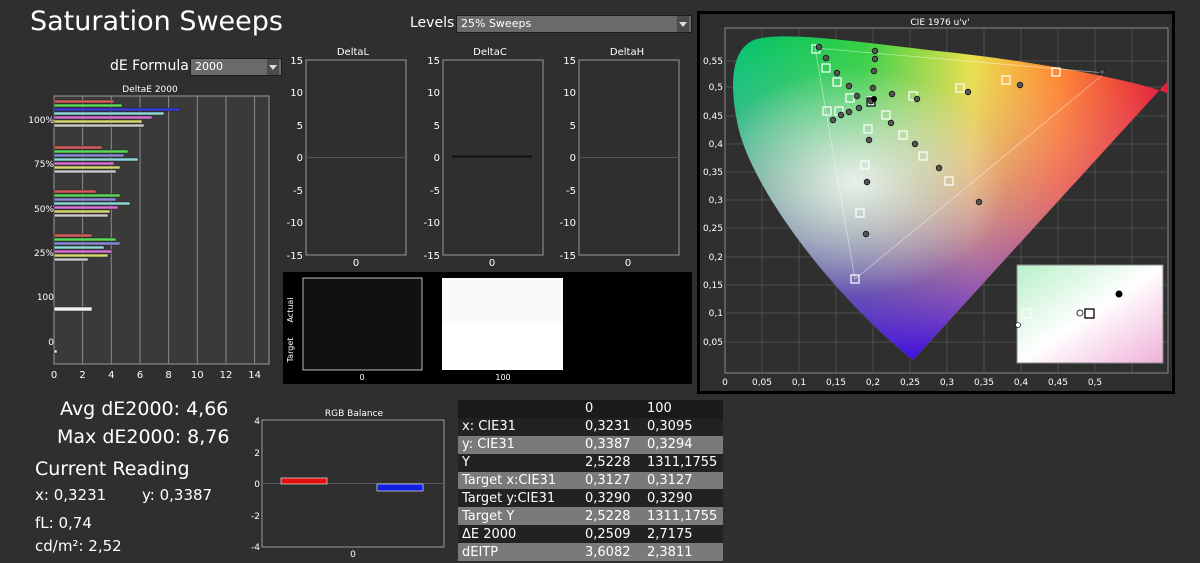 The width and height of the screenshot is (1200, 563). Describe the element at coordinates (762, 383) in the screenshot. I see `cie-x-tick: 0,05` at that location.